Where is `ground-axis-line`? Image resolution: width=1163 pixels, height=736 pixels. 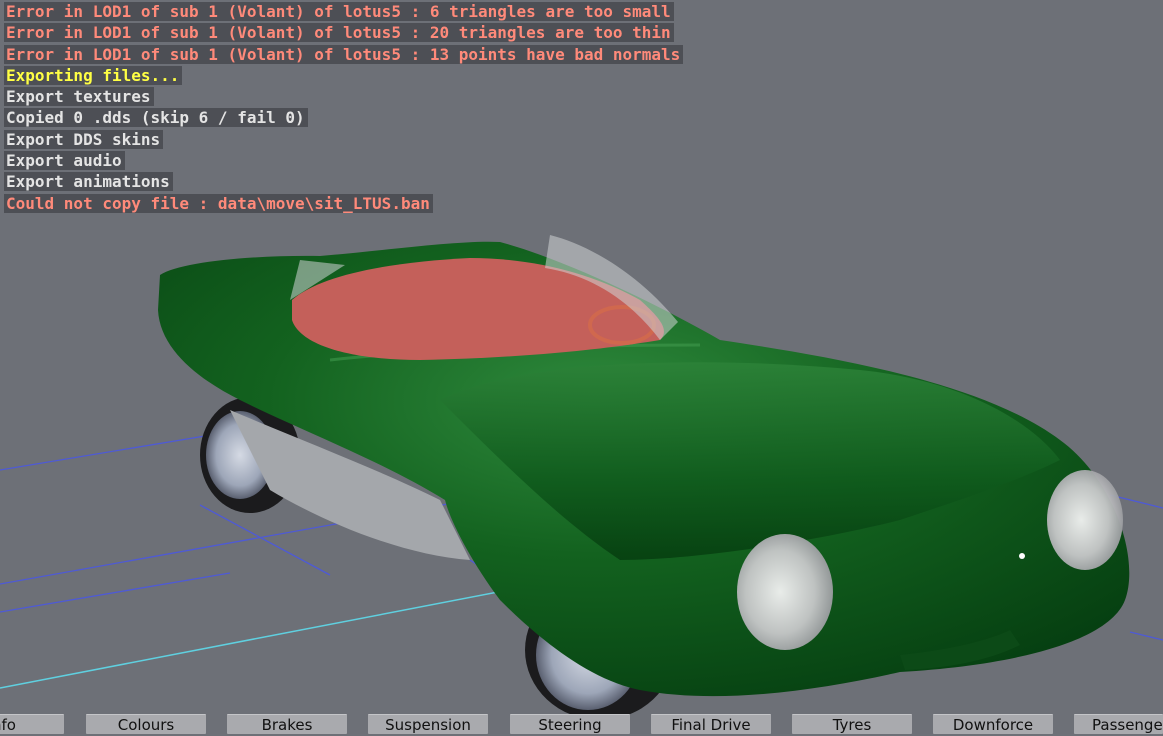 ground-axis-line is located at coordinates (280, 634).